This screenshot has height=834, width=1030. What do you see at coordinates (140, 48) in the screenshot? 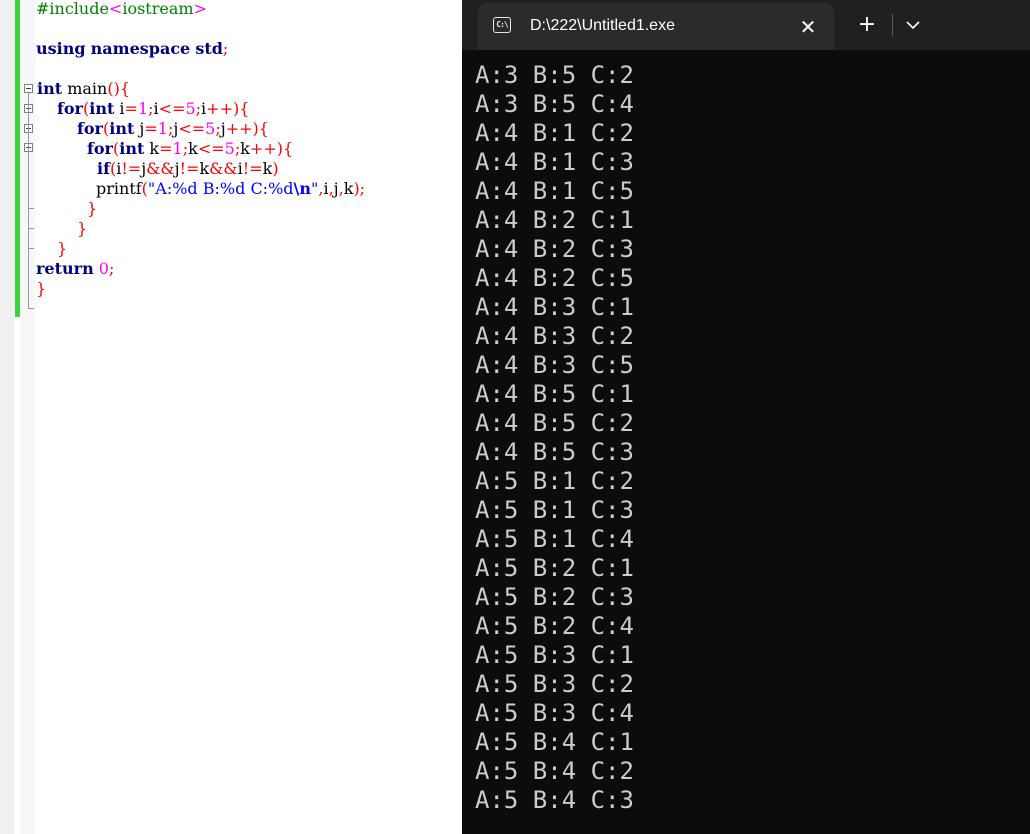
I see `code-token: namespace` at bounding box center [140, 48].